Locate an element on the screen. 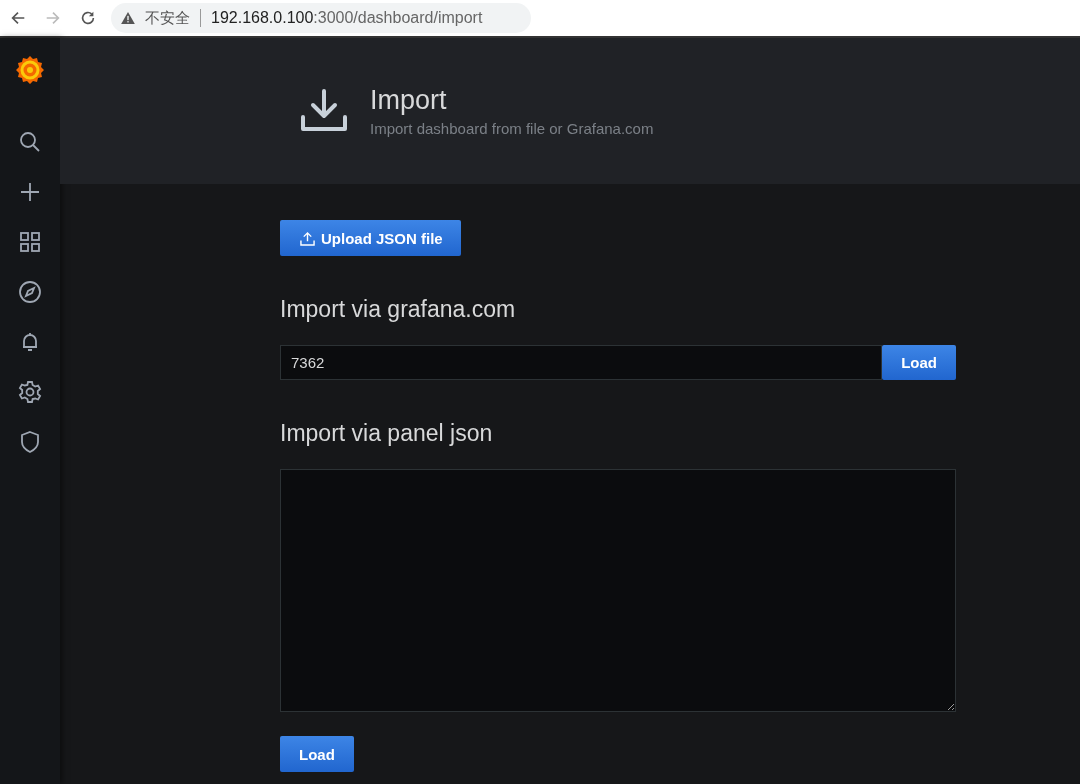  shield-icon is located at coordinates (30, 442).